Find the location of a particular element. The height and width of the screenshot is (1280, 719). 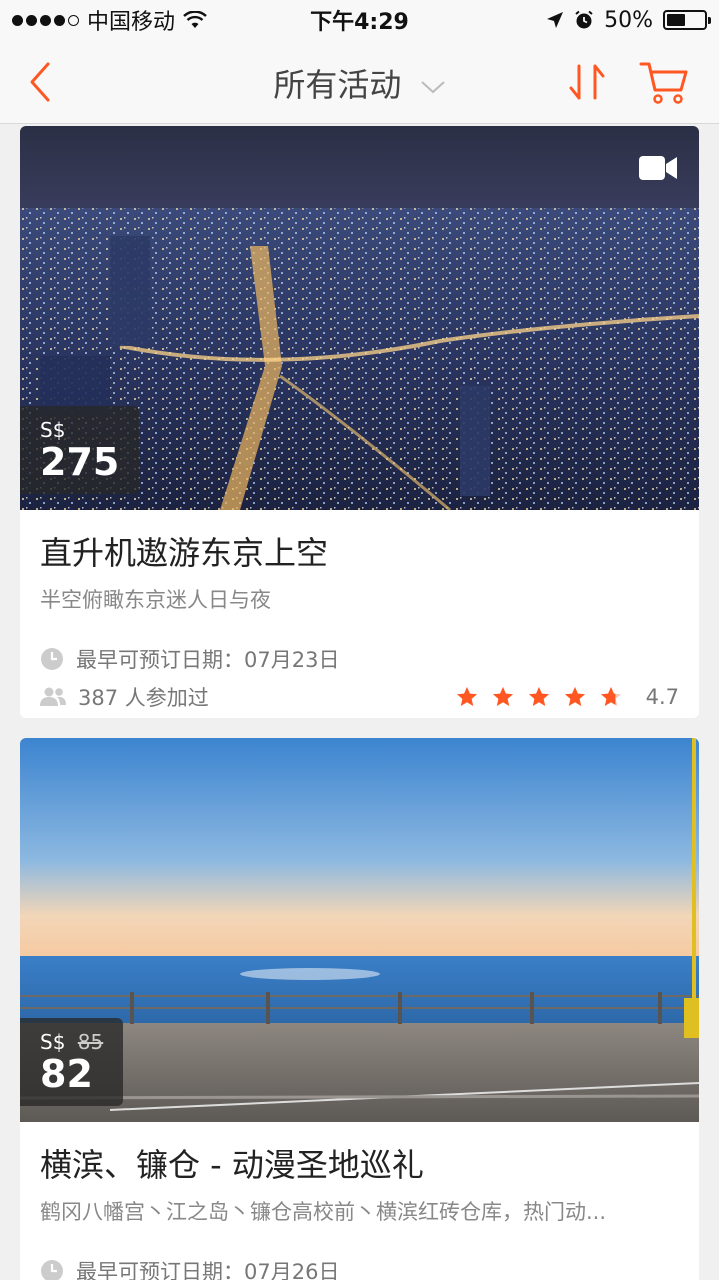

video-camera-icon is located at coordinates (658, 168).